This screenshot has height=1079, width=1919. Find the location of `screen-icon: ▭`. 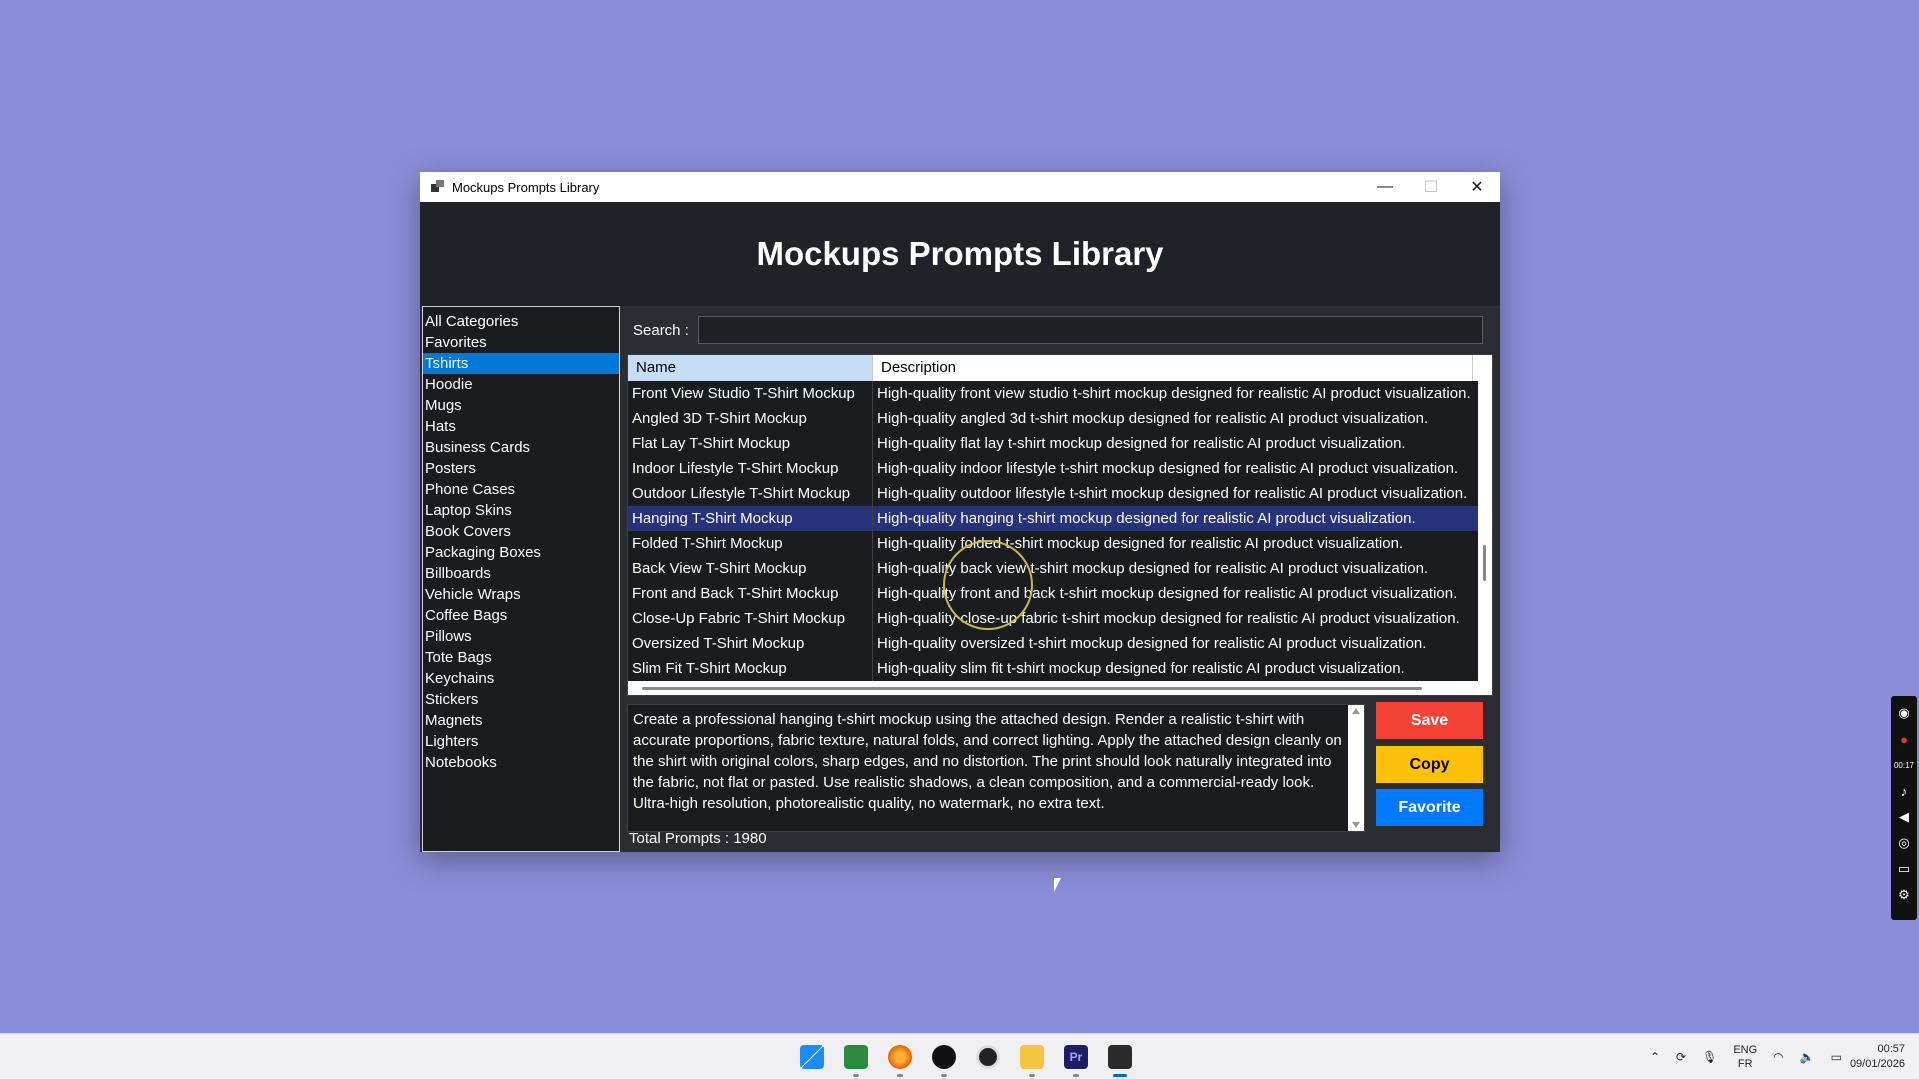

screen-icon: ▭ is located at coordinates (1904, 869).